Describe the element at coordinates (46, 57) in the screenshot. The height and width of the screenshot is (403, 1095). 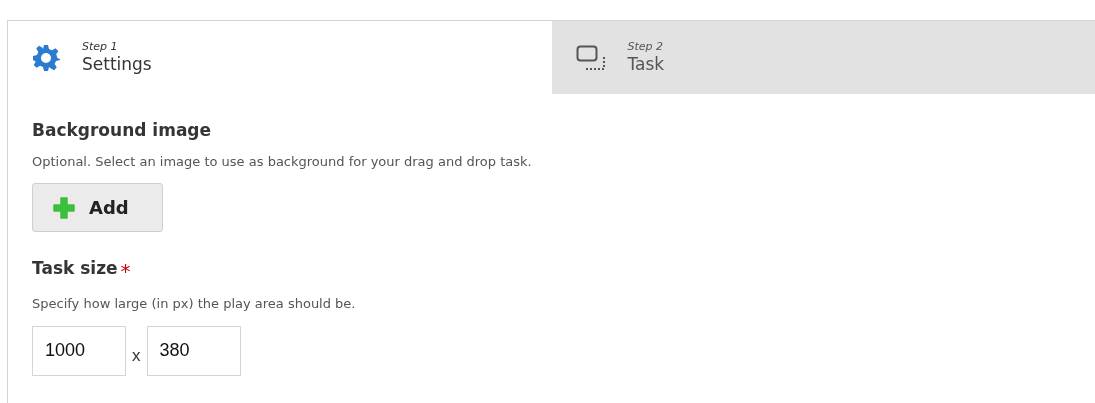
I see `gear-icon` at that location.